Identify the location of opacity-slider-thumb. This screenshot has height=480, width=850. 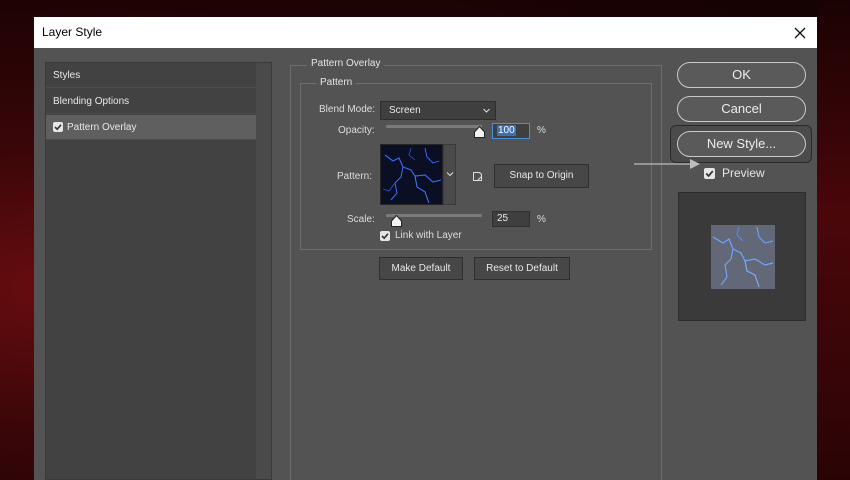
(479, 132).